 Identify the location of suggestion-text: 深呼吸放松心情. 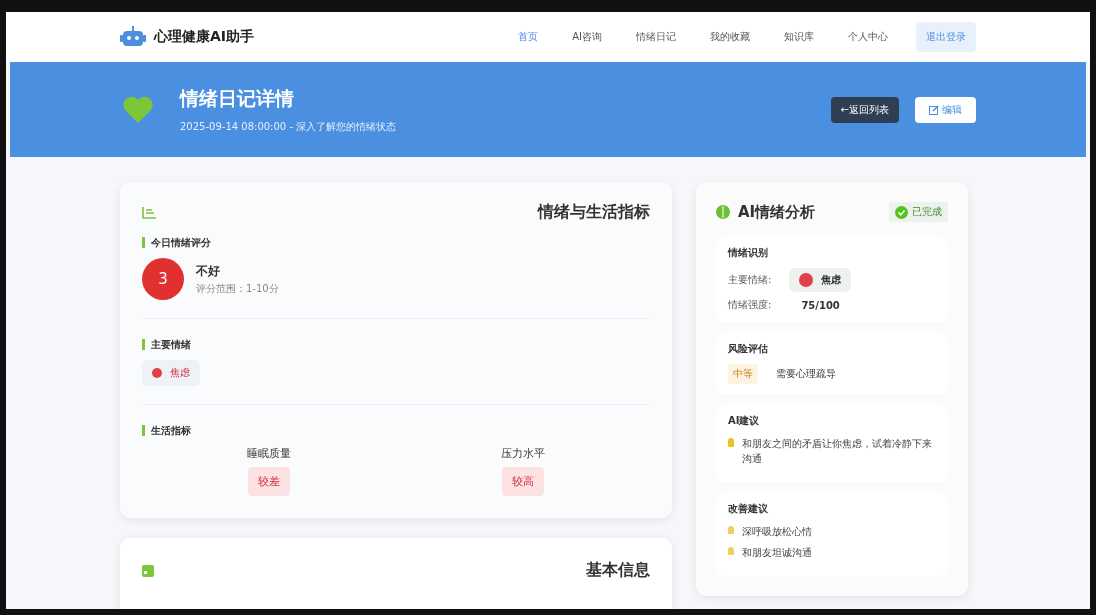
(777, 532).